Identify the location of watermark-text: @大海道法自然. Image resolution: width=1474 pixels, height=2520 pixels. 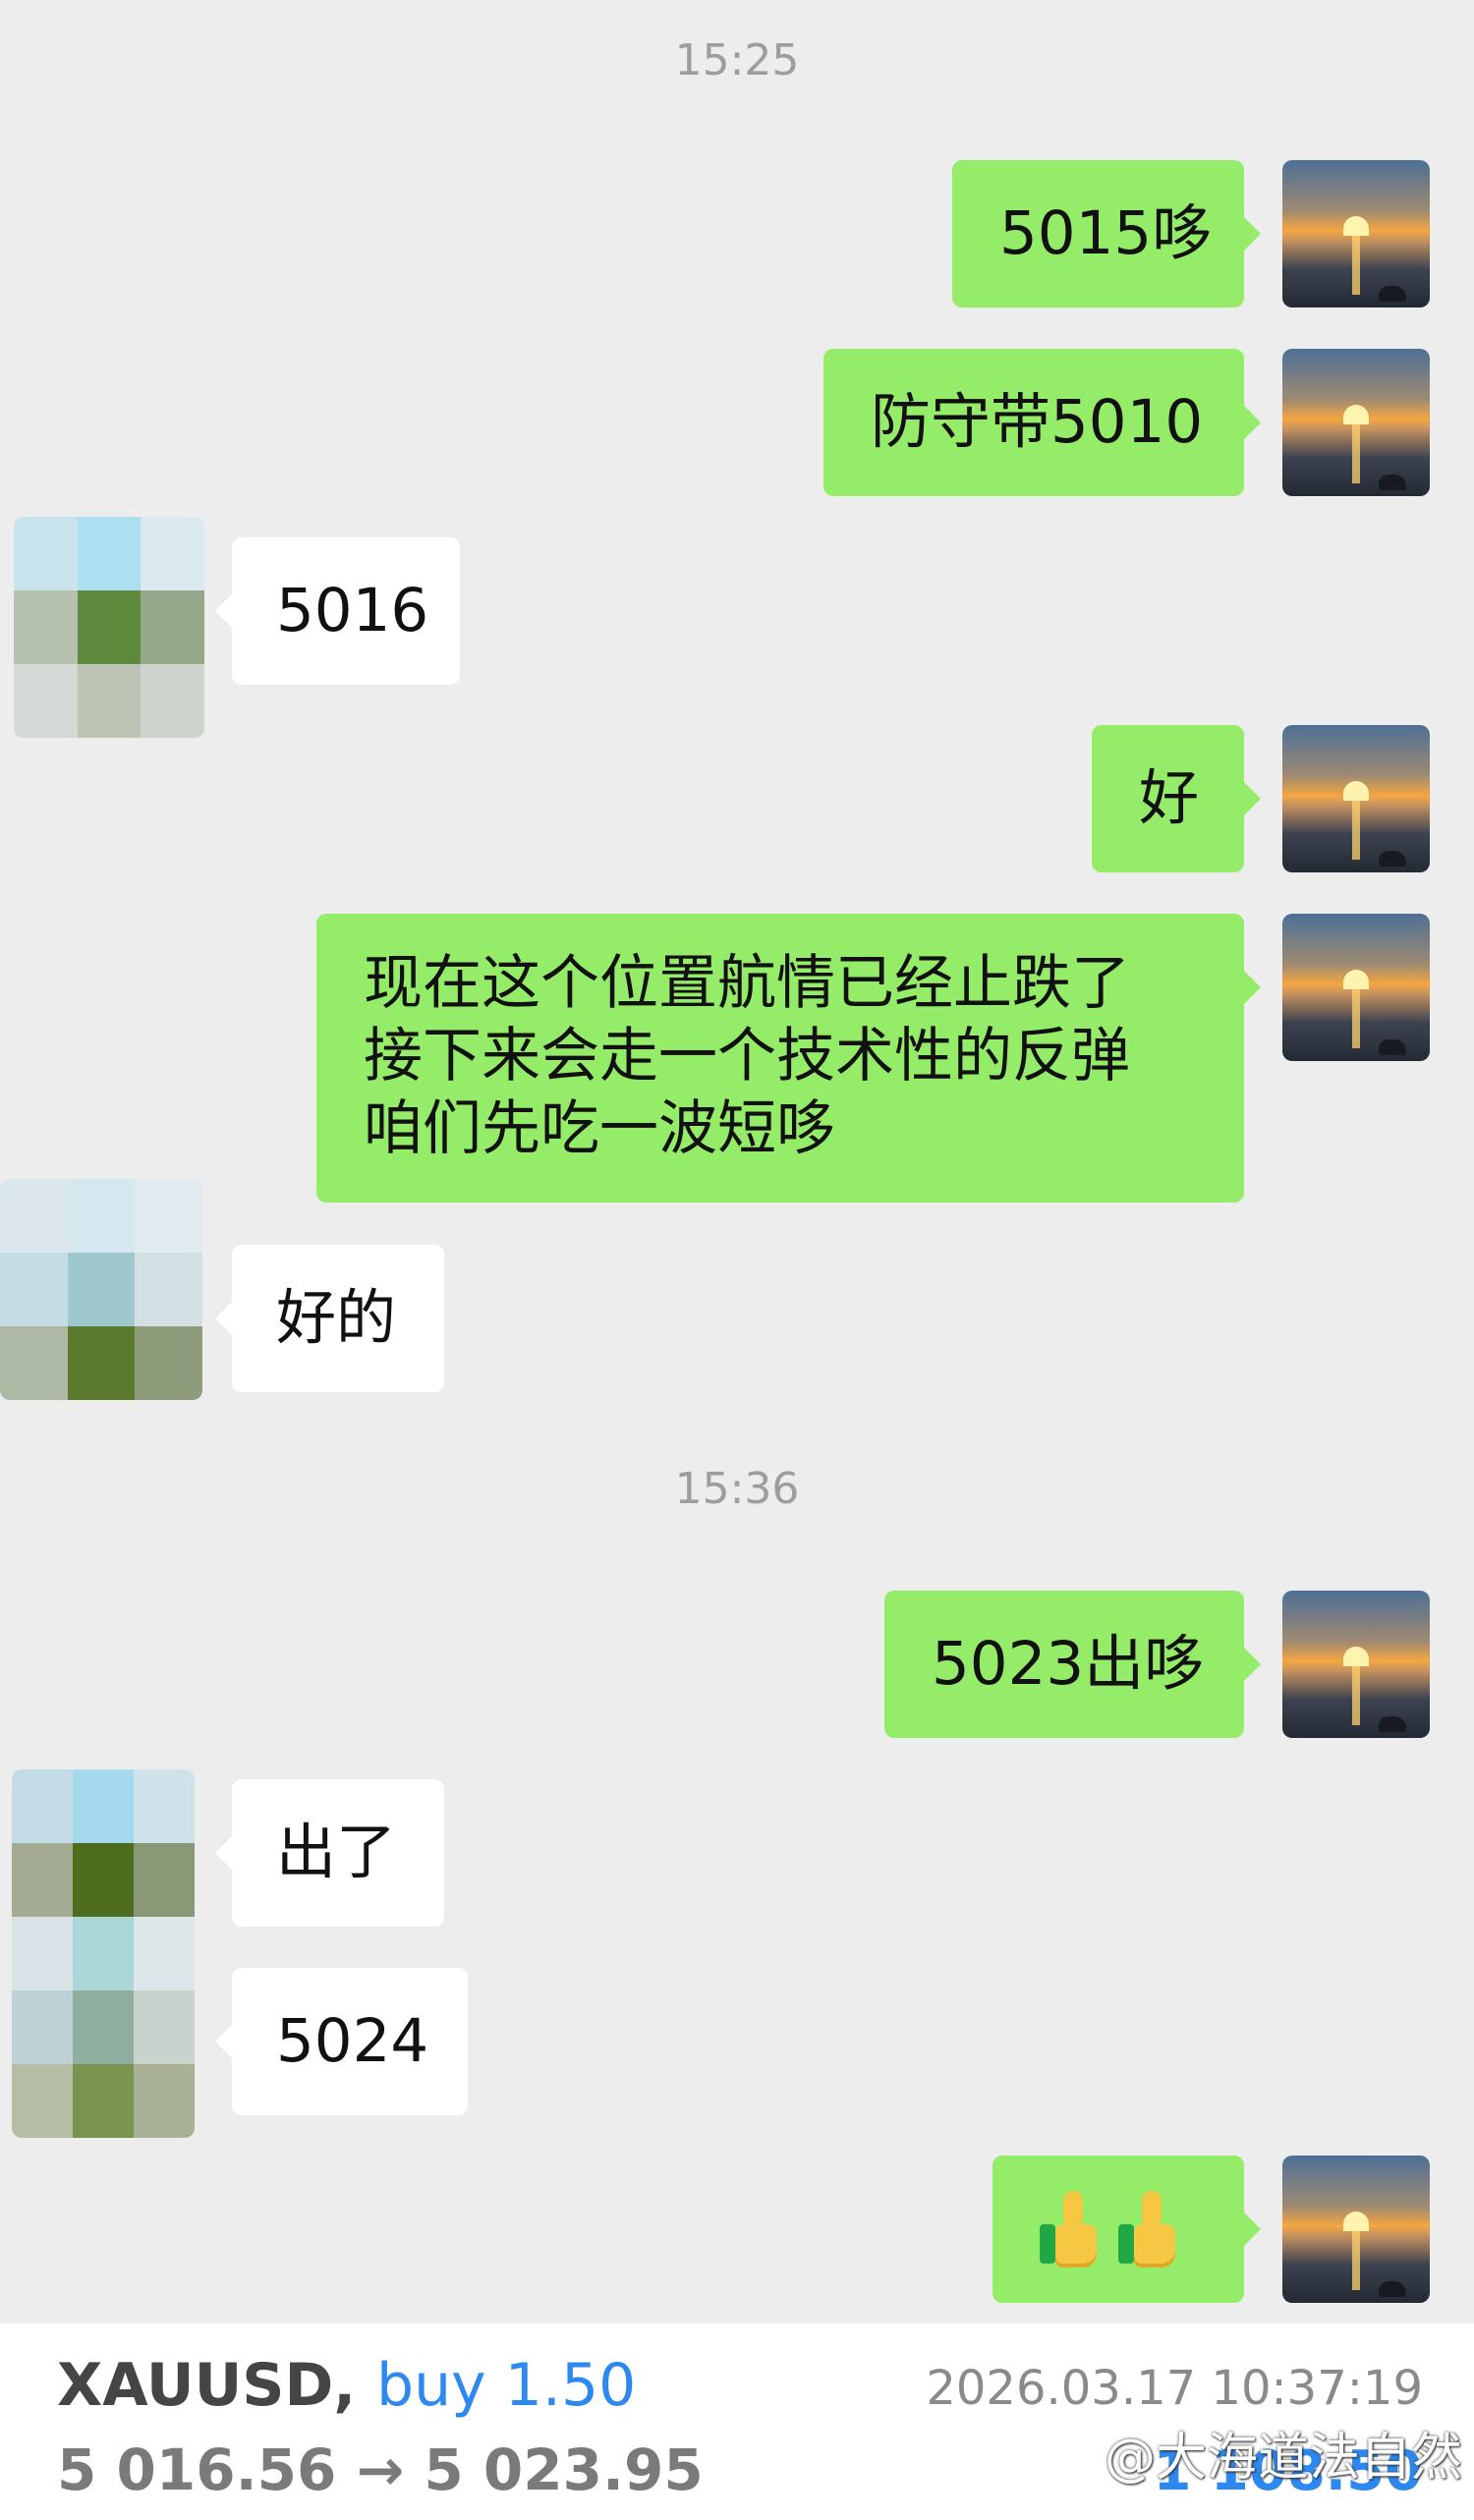
(1283, 2458).